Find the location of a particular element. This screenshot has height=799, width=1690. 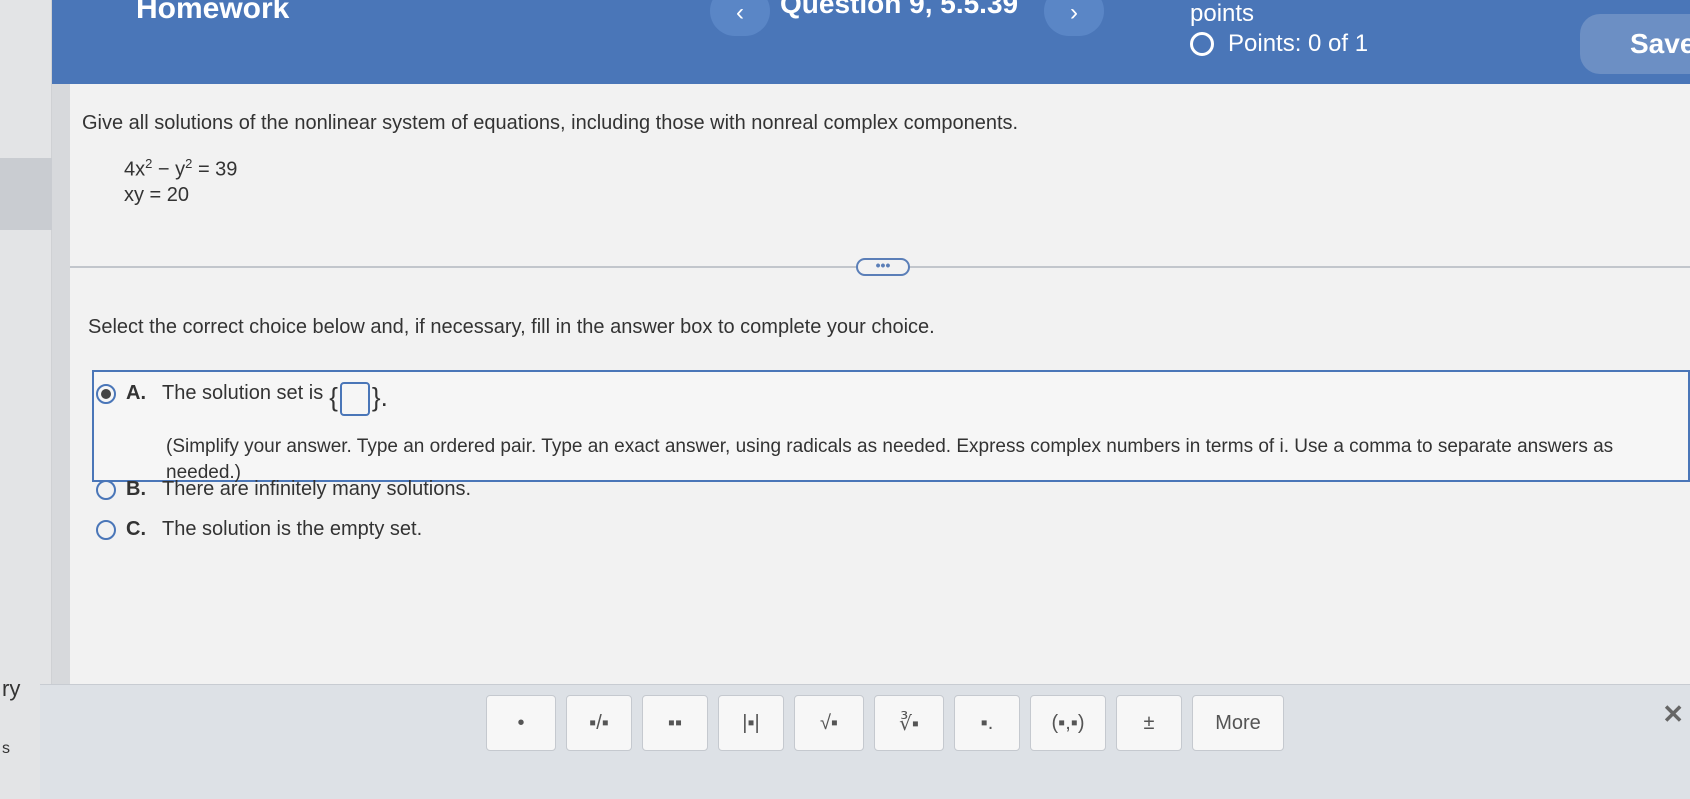

ordered-pair-icon: (▪,▪) is located at coordinates (1068, 722).